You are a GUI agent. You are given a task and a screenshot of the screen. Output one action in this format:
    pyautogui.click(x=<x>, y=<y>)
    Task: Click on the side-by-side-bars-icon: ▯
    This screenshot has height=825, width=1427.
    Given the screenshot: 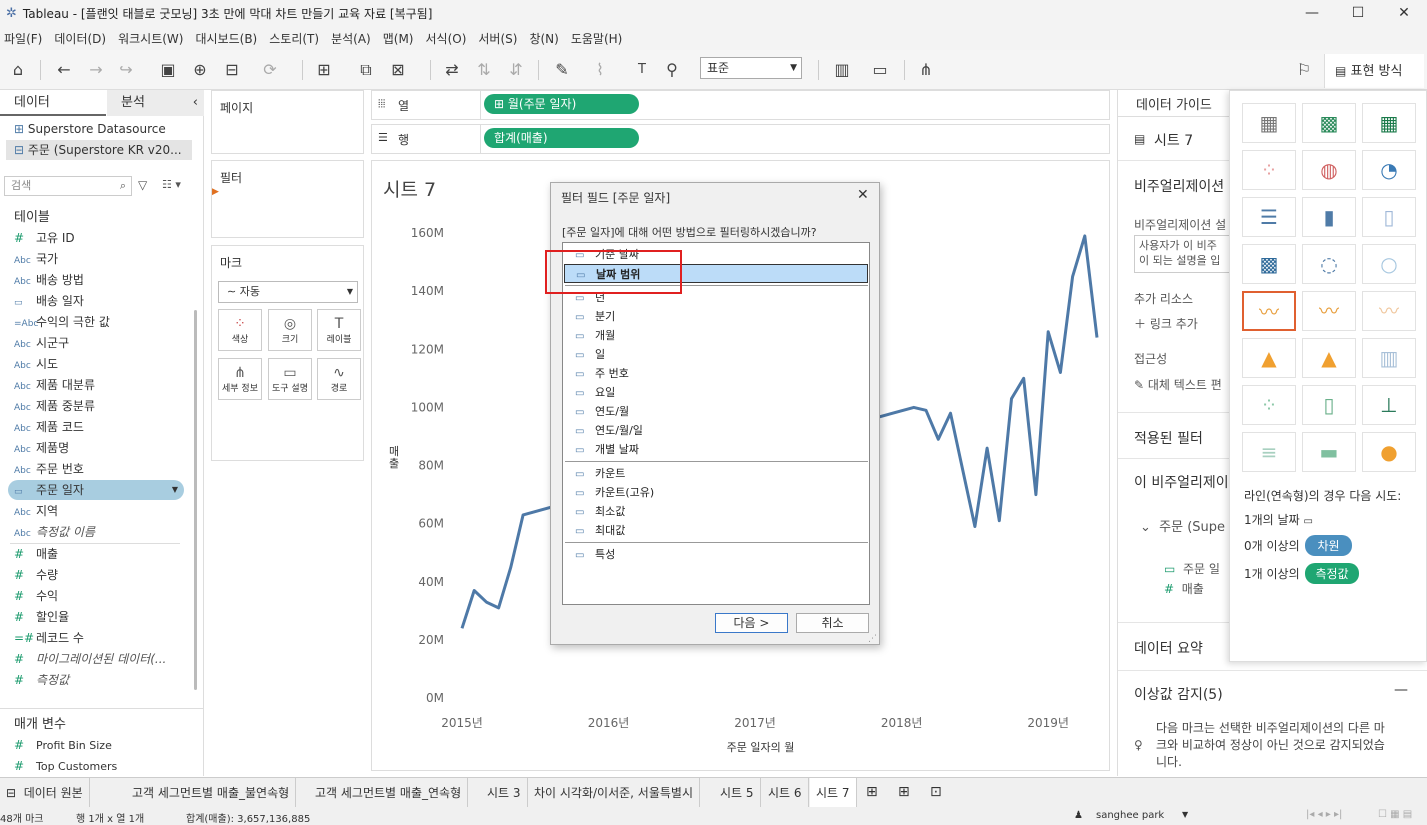 What is the action you would take?
    pyautogui.click(x=1389, y=217)
    